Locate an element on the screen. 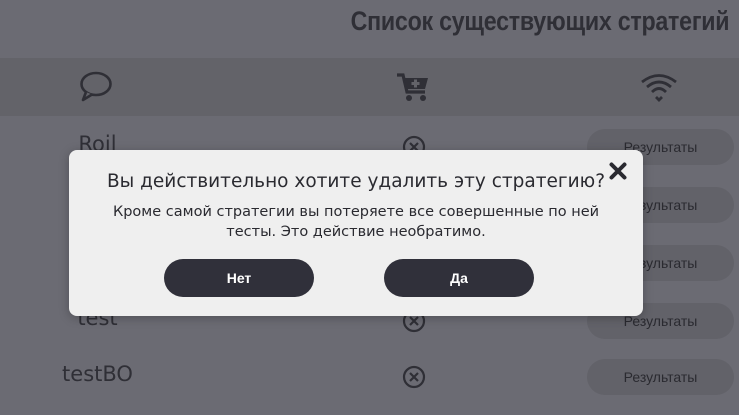 This screenshot has width=739, height=415. table-header is located at coordinates (369, 87).